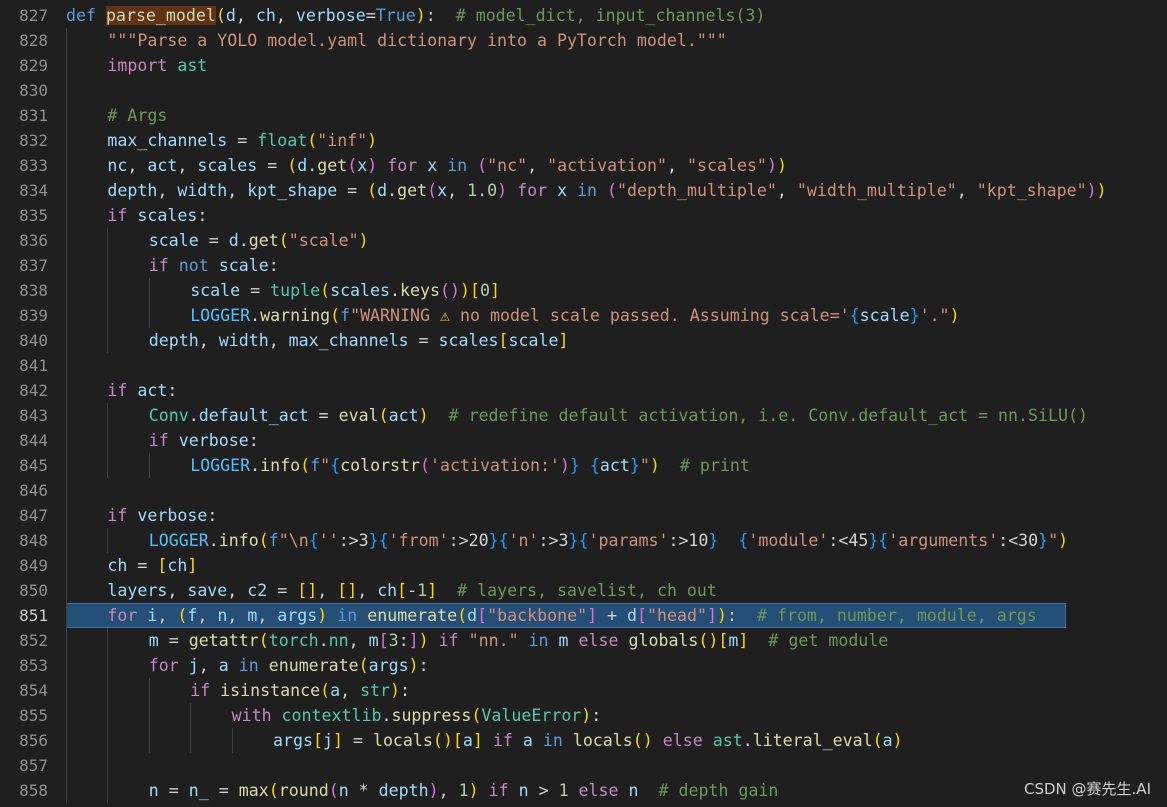 Image resolution: width=1167 pixels, height=807 pixels. Describe the element at coordinates (598, 640) in the screenshot. I see `code-token: else` at that location.